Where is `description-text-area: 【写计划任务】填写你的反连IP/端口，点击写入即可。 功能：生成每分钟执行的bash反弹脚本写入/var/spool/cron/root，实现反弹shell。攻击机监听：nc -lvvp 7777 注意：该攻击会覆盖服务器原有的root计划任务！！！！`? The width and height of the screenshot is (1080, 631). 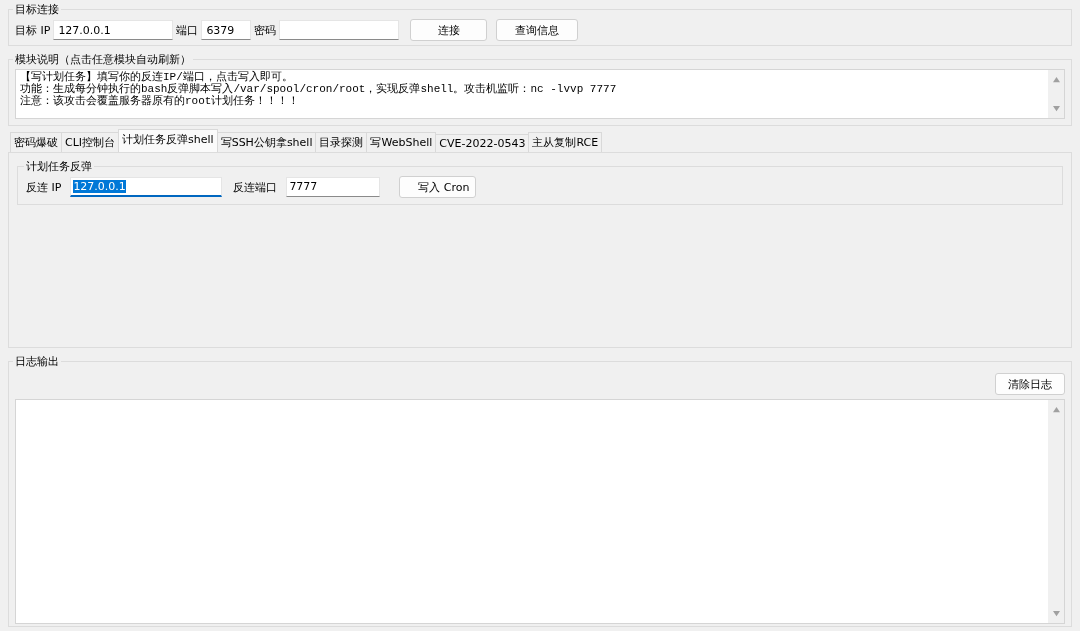
description-text-area: 【写计划任务】填写你的反连IP/端口，点击写入即可。 功能：生成每分钟执行的bash反弹脚本写入/var/spool/cron/root，实现反弹shell。攻击机监听：nc -lvvp 7777 注意：该攻击会覆盖服务器原有的root计划任务！！！！ is located at coordinates (540, 94).